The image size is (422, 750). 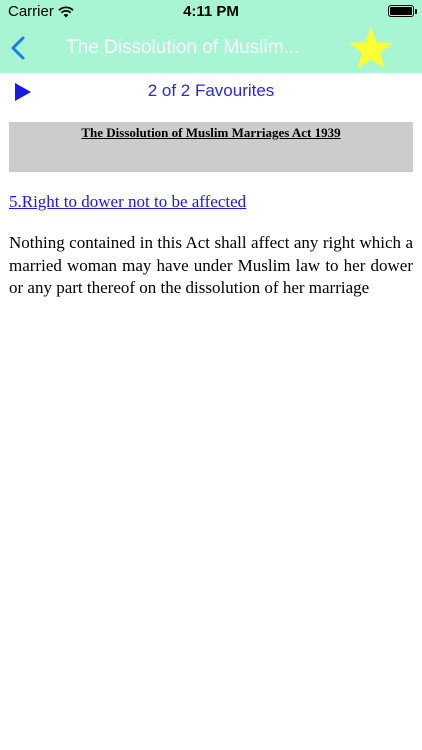 I want to click on star-icon, so click(x=371, y=48).